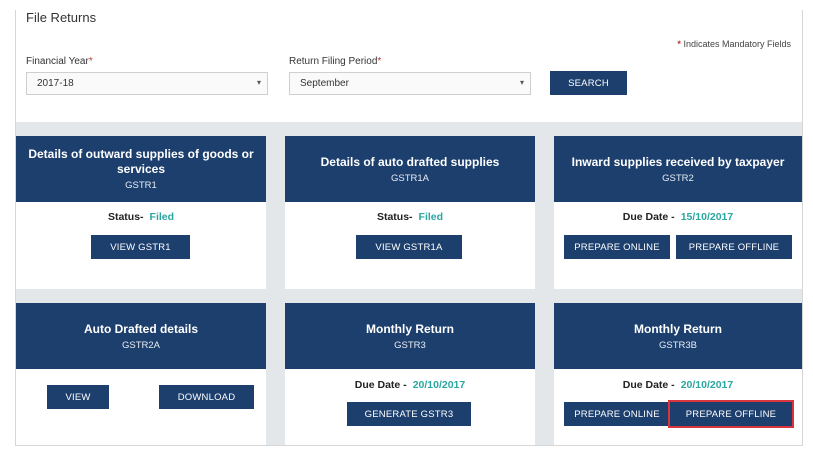 The image size is (813, 453). Describe the element at coordinates (679, 44) in the screenshot. I see `required-star: *` at that location.